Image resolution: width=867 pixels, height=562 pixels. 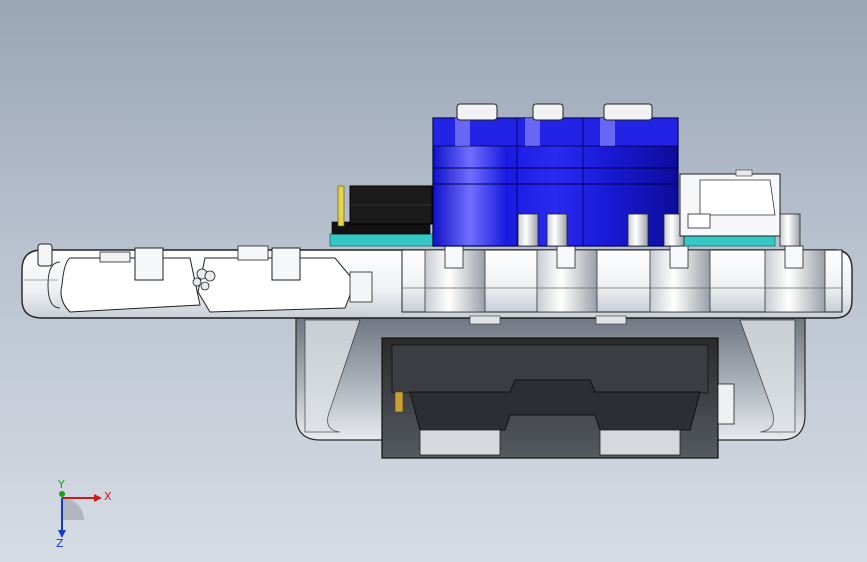 I want to click on x-axis-arrow, so click(x=98, y=498).